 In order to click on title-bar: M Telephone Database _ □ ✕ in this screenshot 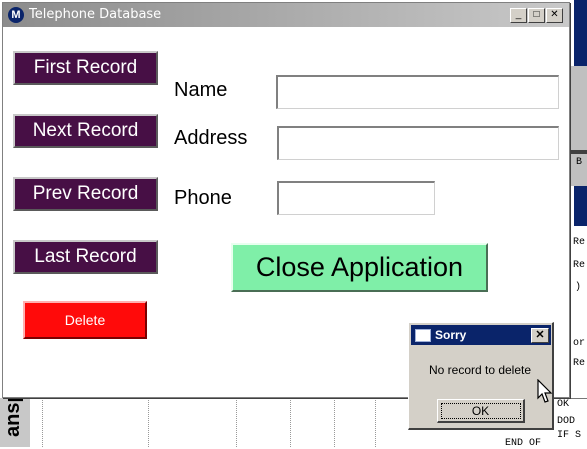, I will do `click(286, 15)`.